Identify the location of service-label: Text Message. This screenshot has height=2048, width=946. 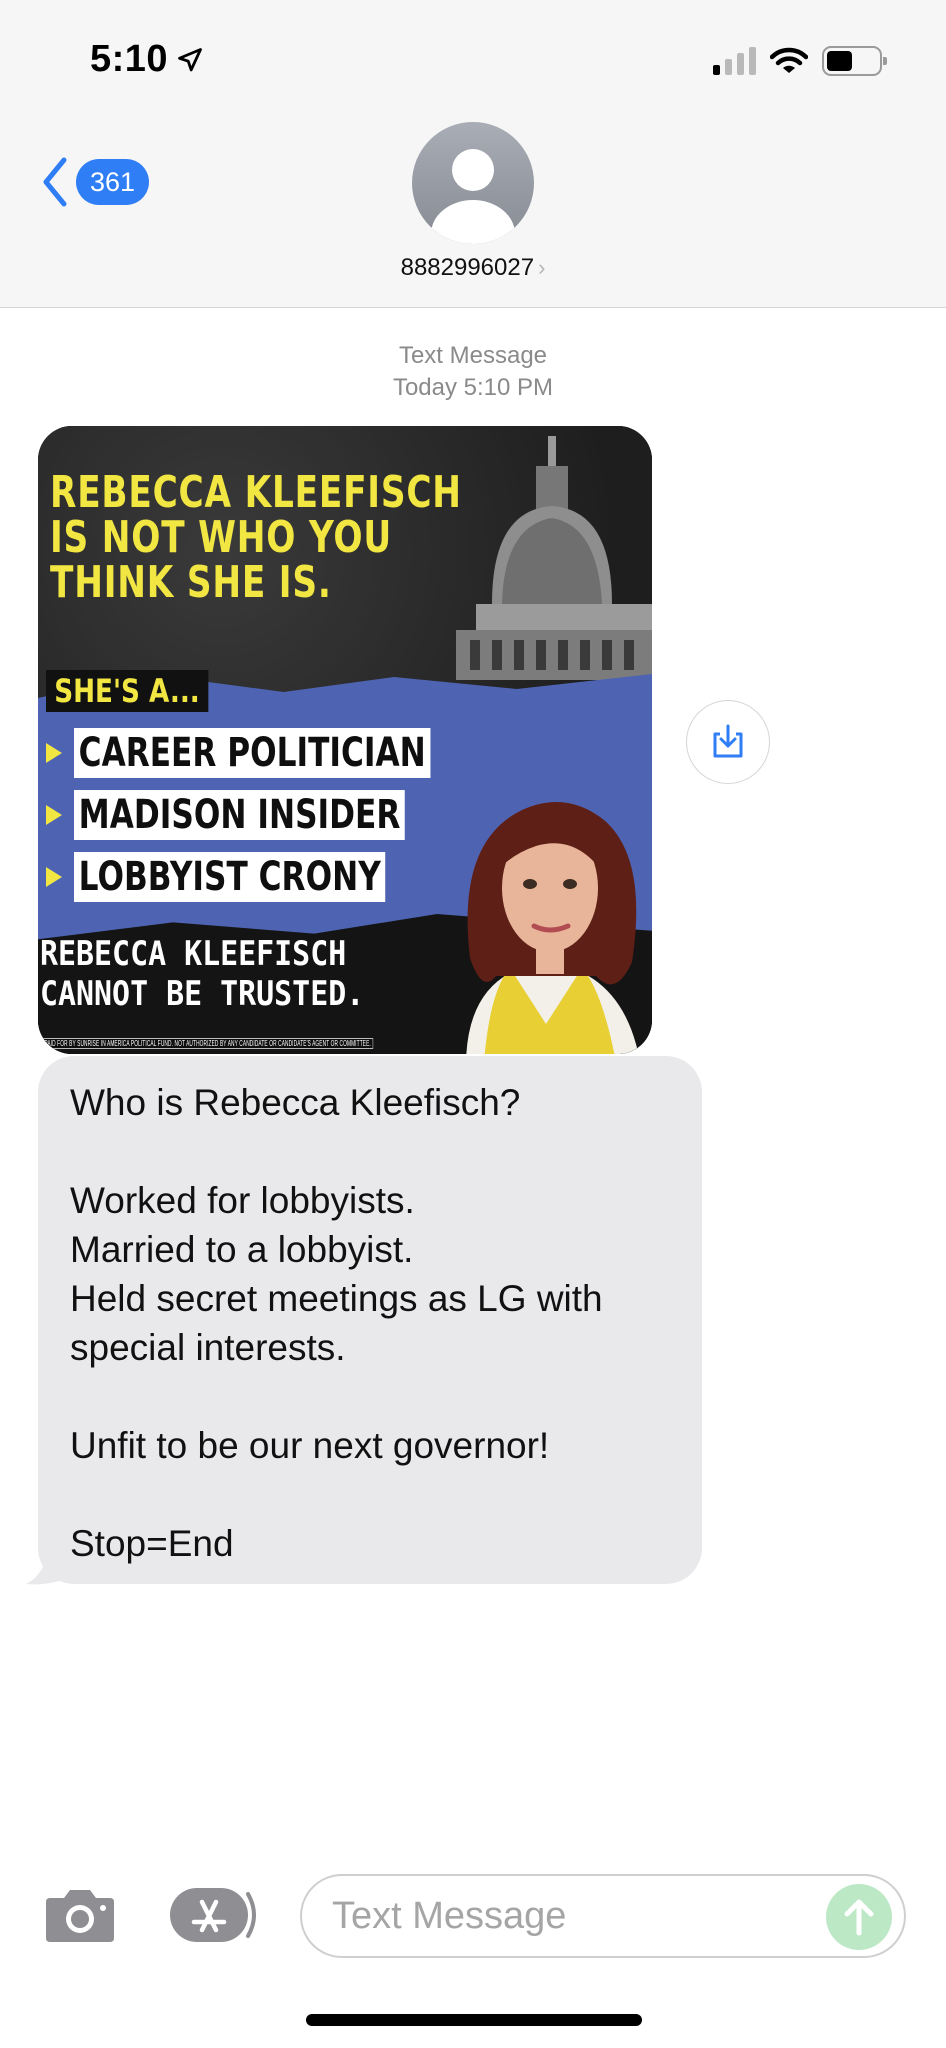
(473, 355).